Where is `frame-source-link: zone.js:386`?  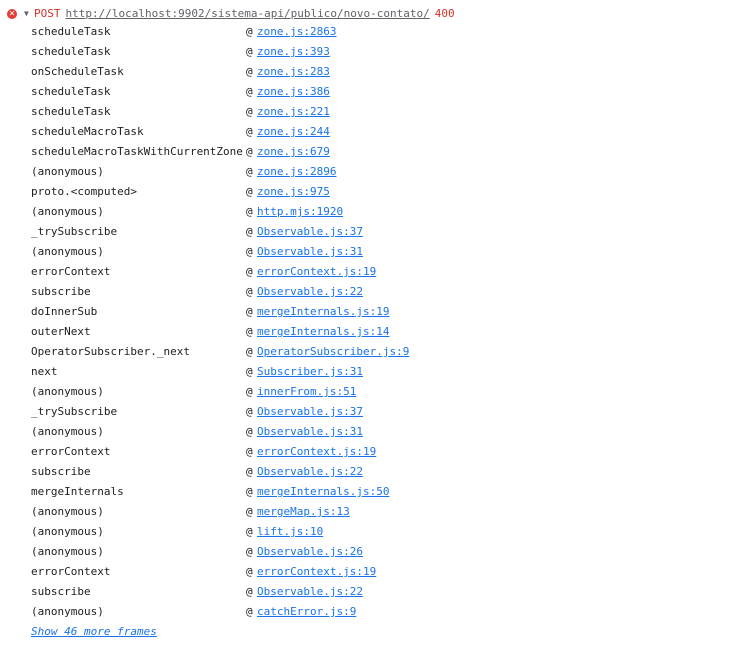
frame-source-link: zone.js:386 is located at coordinates (293, 92).